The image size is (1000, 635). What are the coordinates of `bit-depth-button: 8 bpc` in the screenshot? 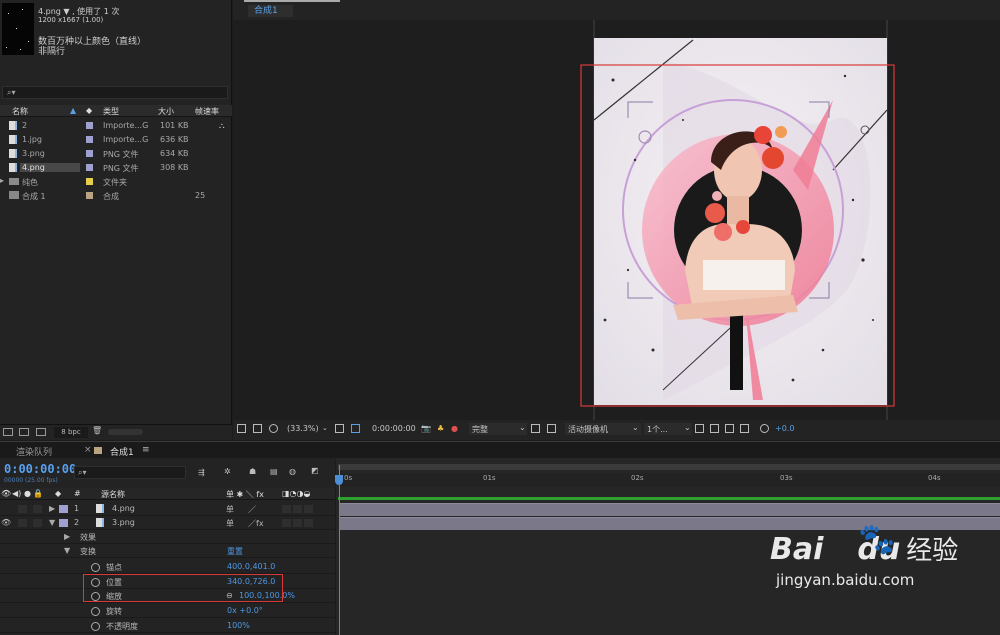 It's located at (71, 432).